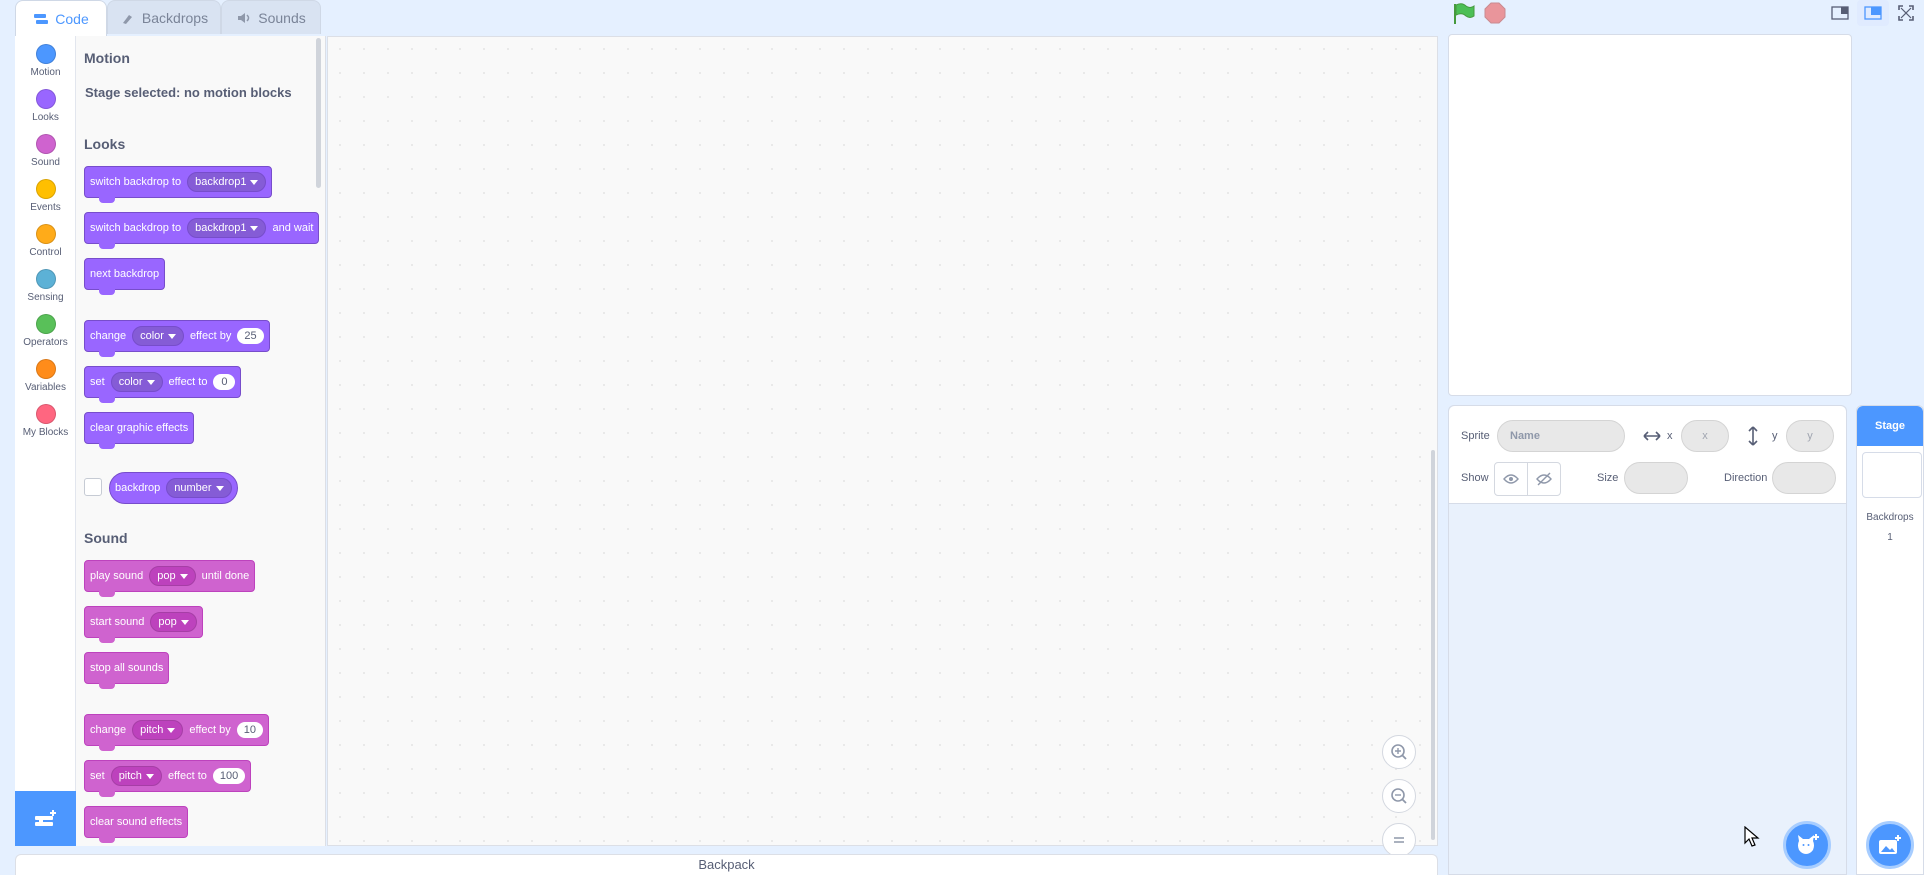 This screenshot has width=1924, height=875. I want to click on events-dot-icon, so click(45, 189).